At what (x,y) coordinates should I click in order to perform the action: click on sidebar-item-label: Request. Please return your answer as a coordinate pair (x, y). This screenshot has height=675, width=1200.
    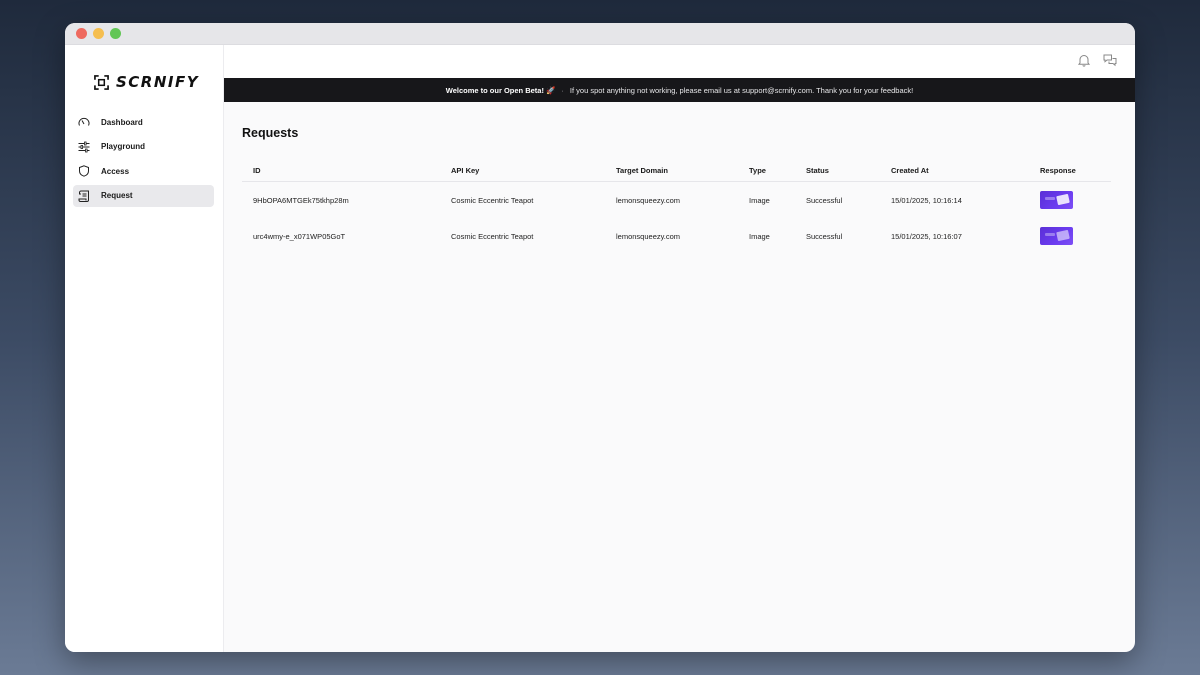
    Looking at the image, I should click on (117, 196).